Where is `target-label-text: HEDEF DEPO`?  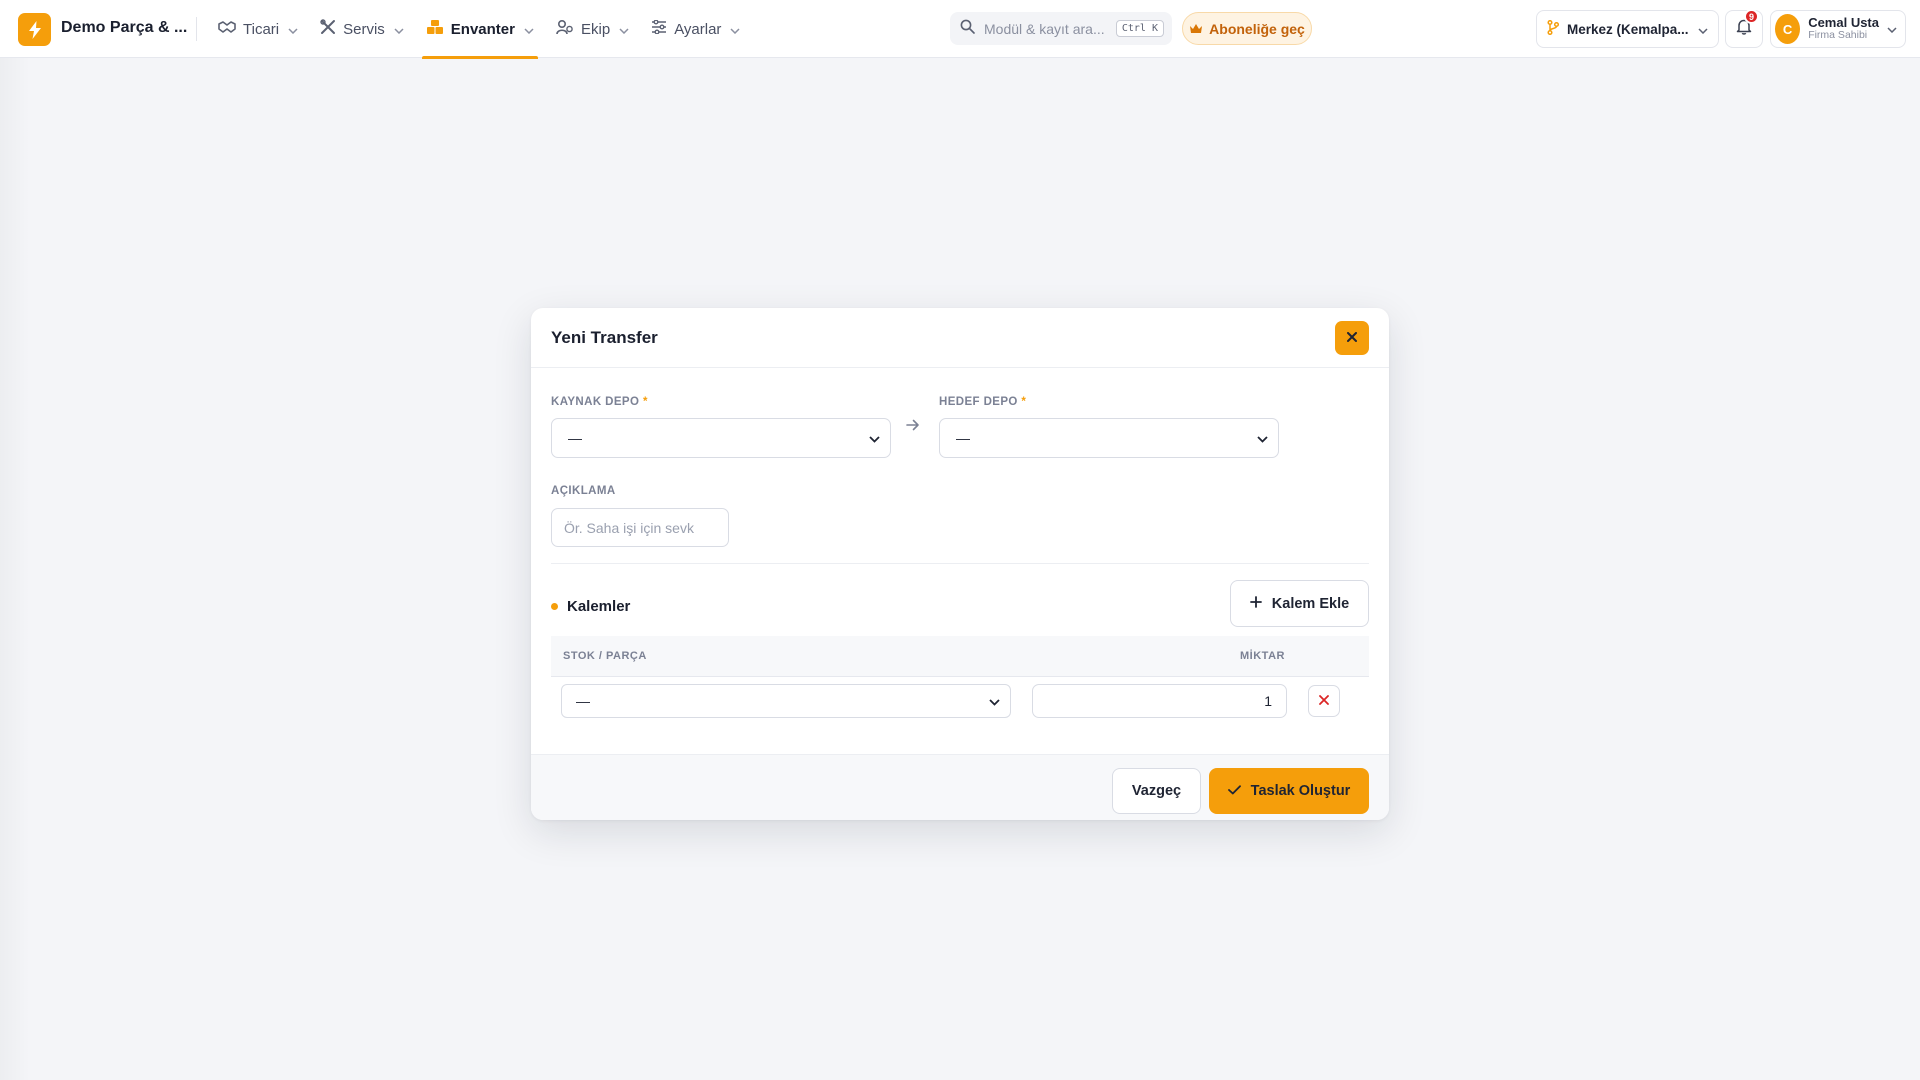
target-label-text: HEDEF DEPO is located at coordinates (978, 402).